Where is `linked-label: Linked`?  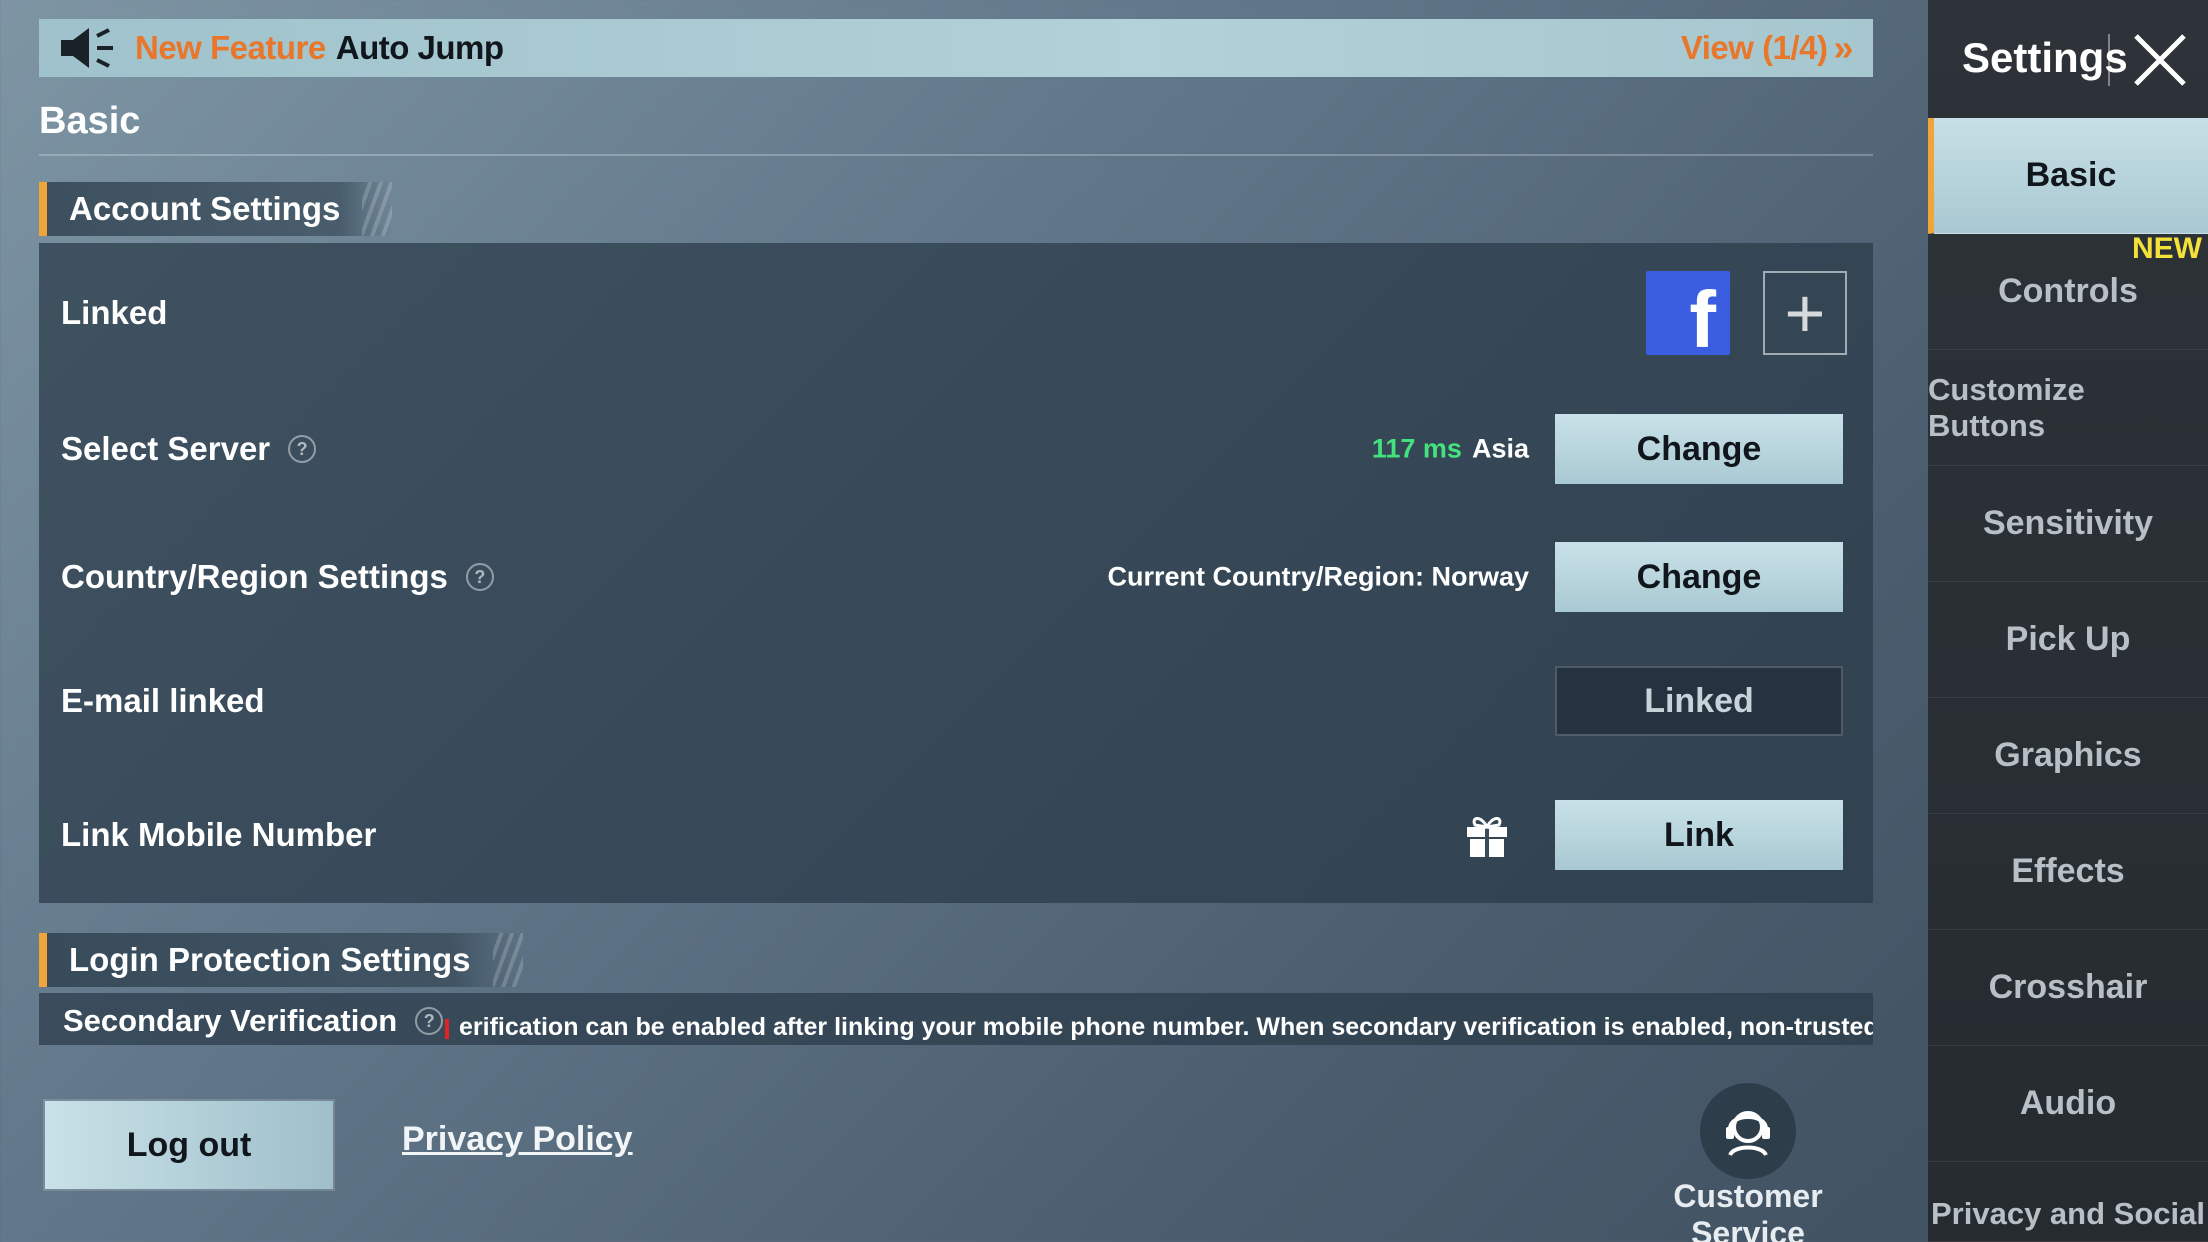
linked-label: Linked is located at coordinates (114, 313).